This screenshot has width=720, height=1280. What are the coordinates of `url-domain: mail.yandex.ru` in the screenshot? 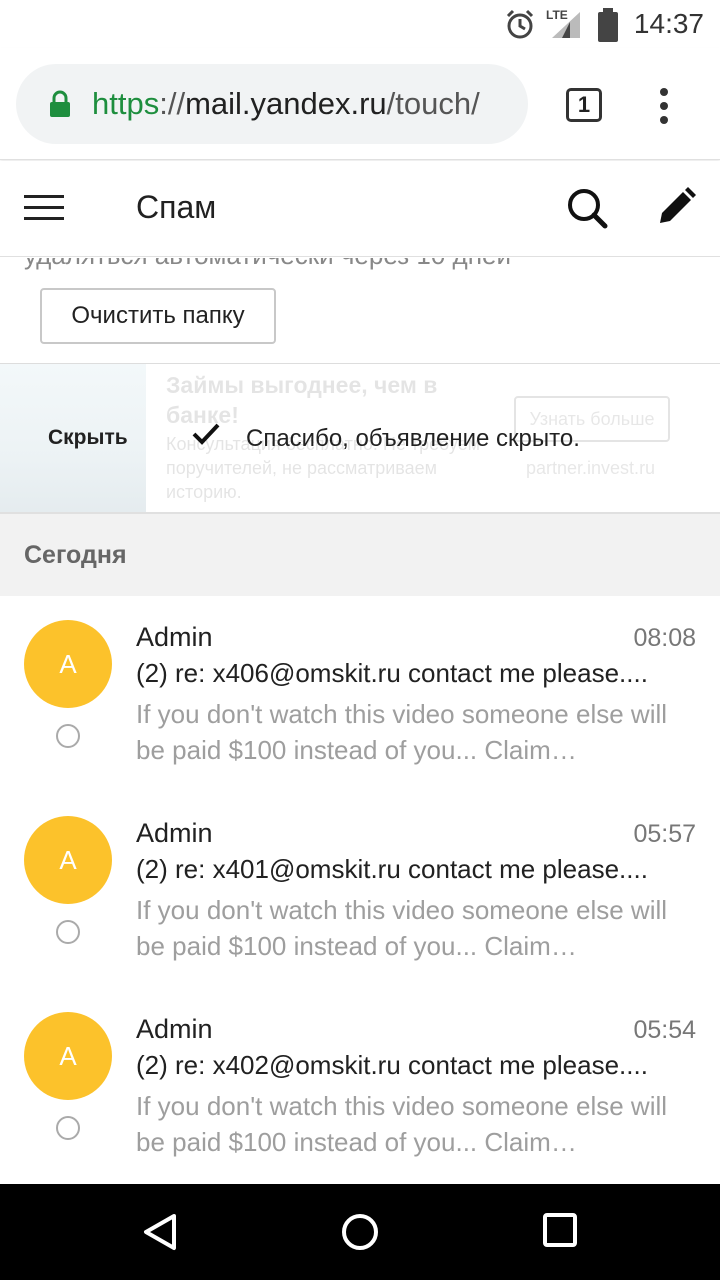 It's located at (286, 103).